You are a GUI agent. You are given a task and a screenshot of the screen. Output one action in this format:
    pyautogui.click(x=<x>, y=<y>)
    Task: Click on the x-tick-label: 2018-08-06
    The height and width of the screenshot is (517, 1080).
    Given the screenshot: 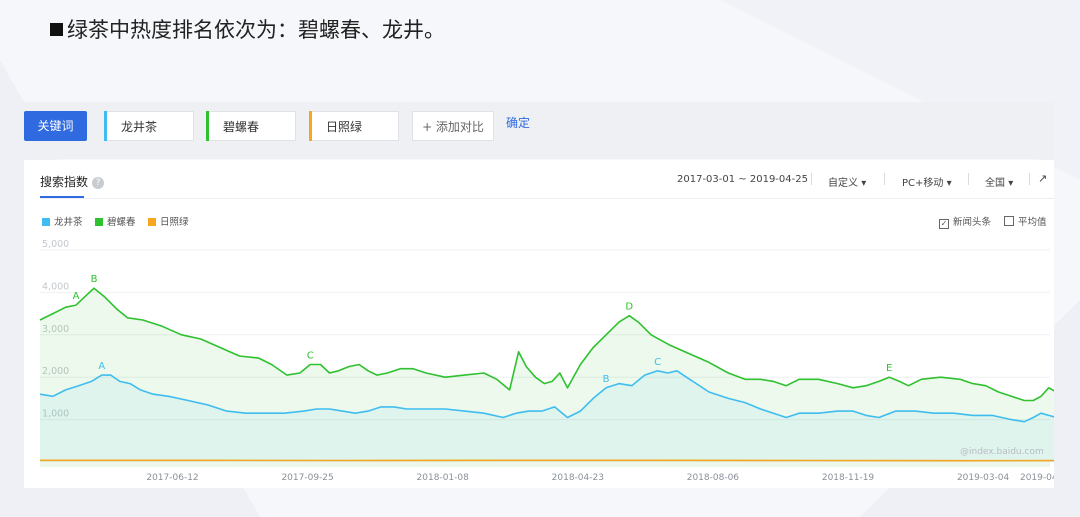 What is the action you would take?
    pyautogui.click(x=713, y=478)
    